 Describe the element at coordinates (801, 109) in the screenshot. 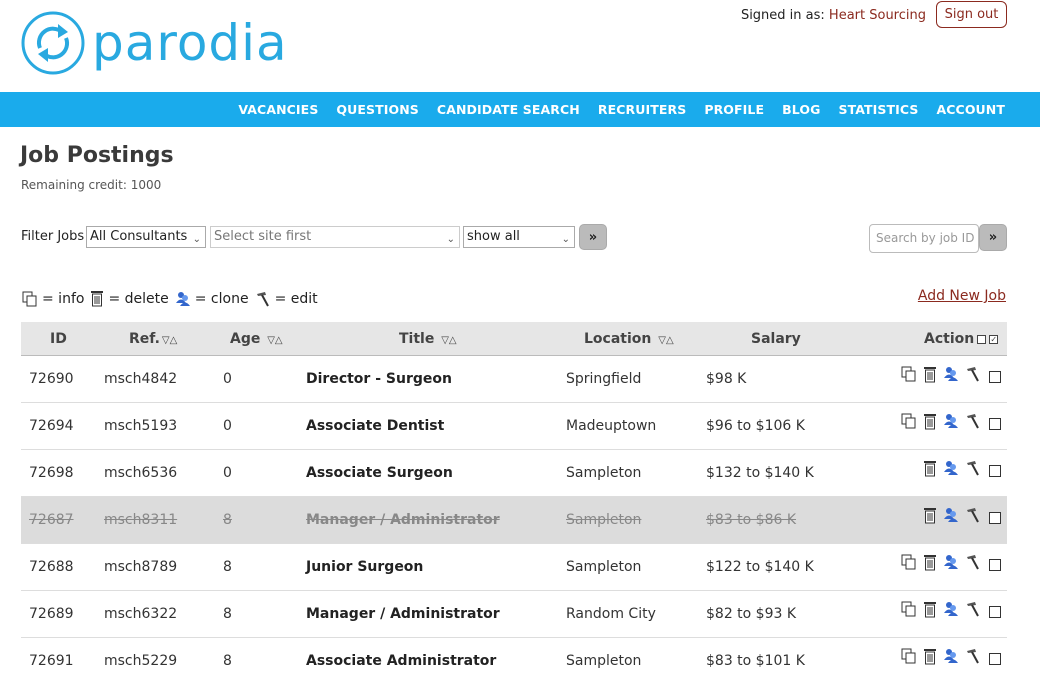

I see `nav-blog: BLOG` at that location.